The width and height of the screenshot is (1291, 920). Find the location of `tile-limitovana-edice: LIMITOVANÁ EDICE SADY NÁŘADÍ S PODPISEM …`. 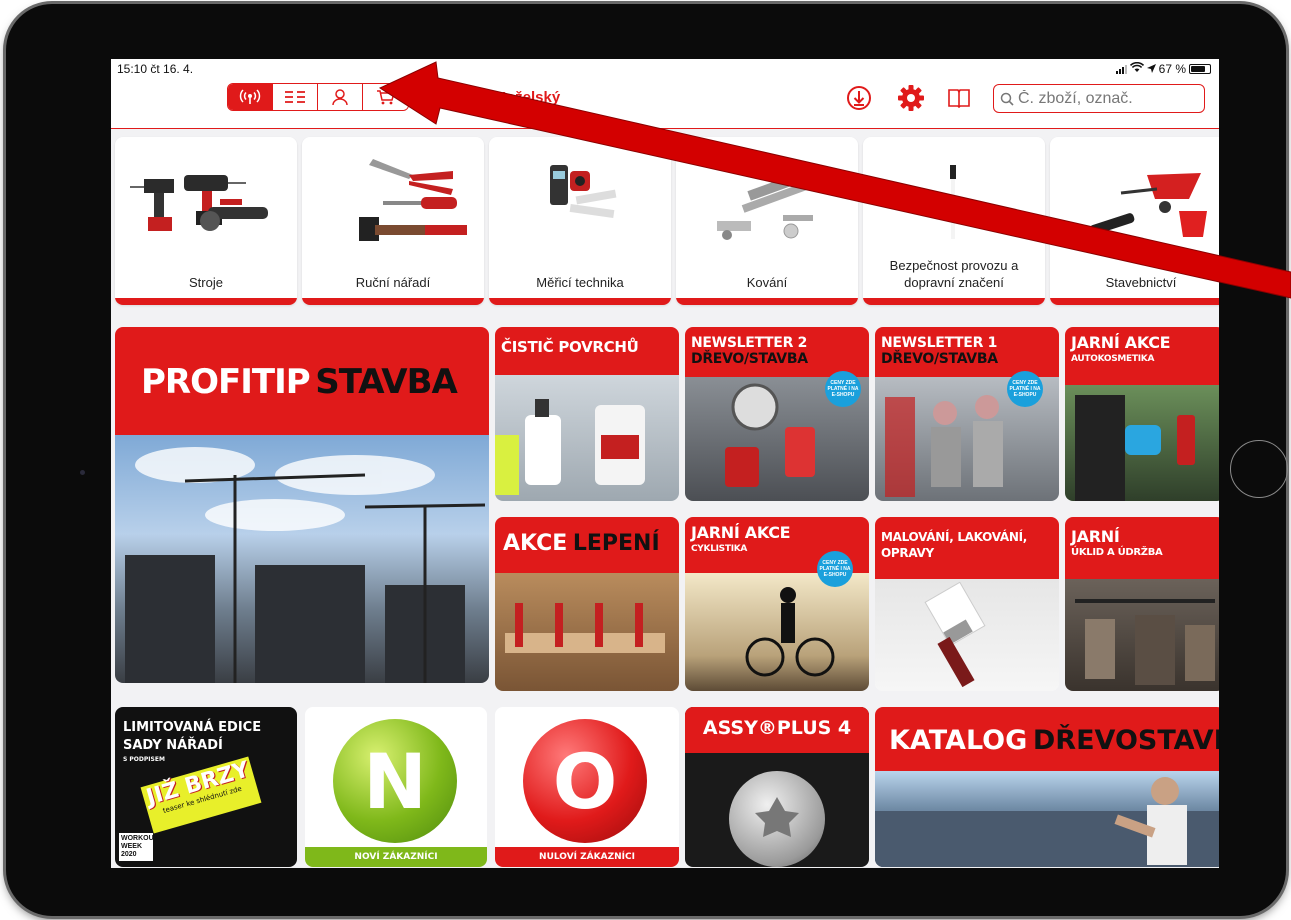

tile-limitovana-edice: LIMITOVANÁ EDICE SADY NÁŘADÍ S PODPISEM … is located at coordinates (206, 787).